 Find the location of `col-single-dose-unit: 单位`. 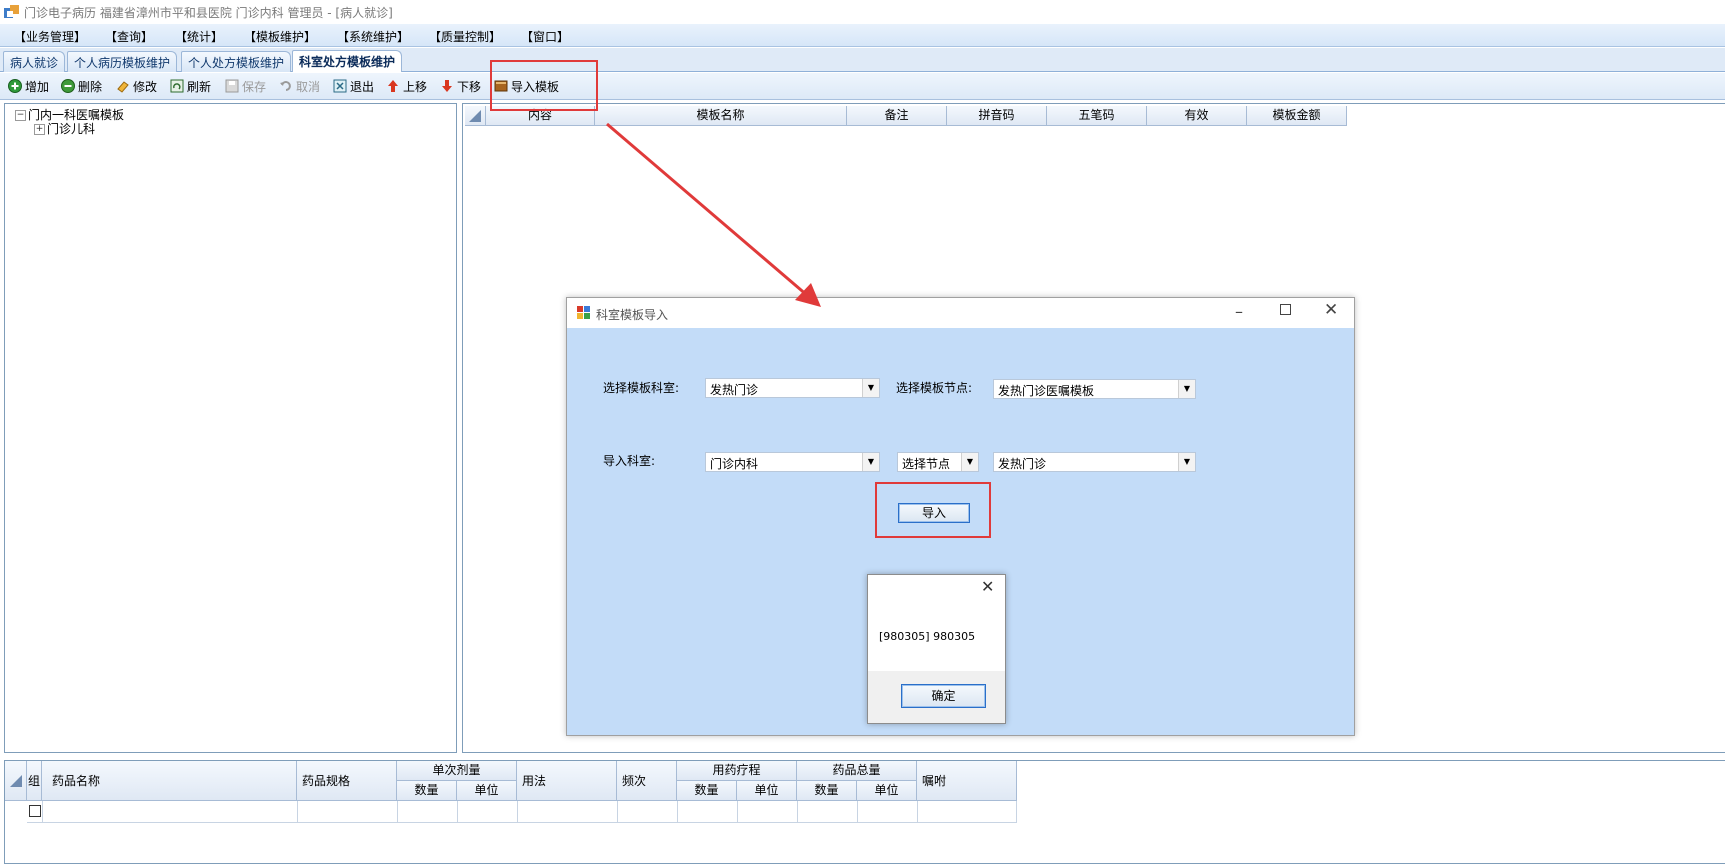

col-single-dose-unit: 单位 is located at coordinates (487, 791).